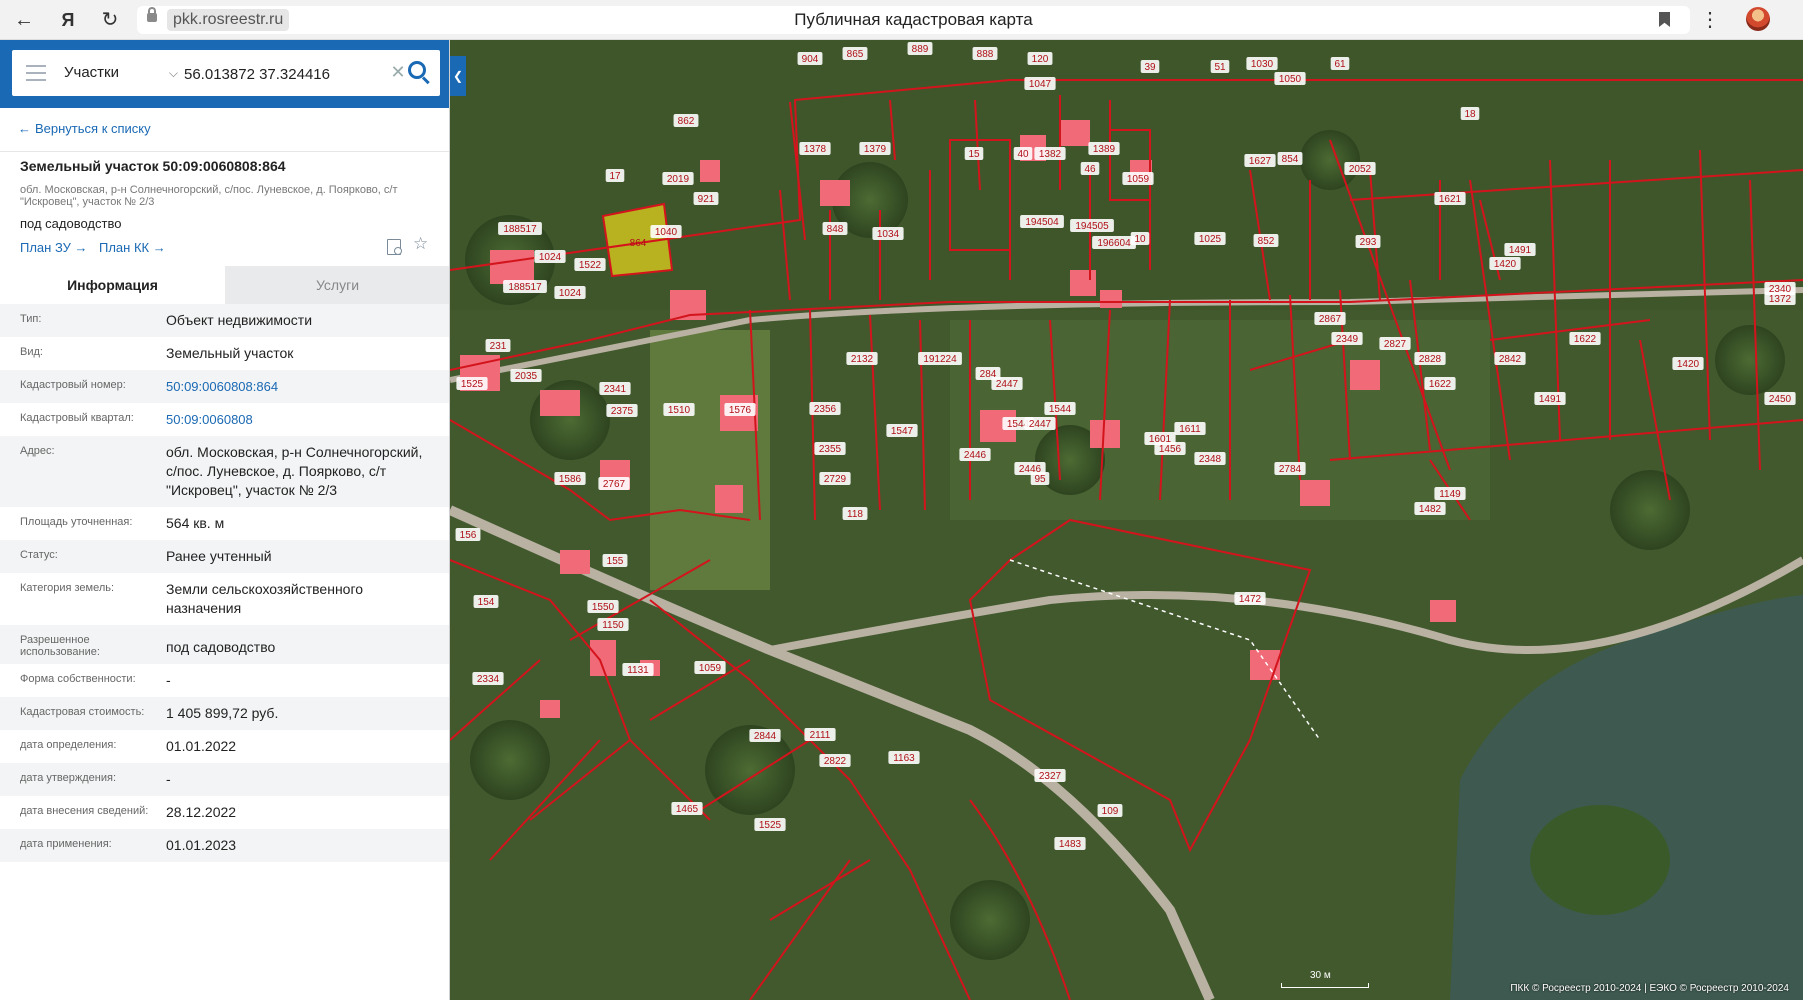  Describe the element at coordinates (875, 148) in the screenshot. I see `parcel-label: 1379` at that location.